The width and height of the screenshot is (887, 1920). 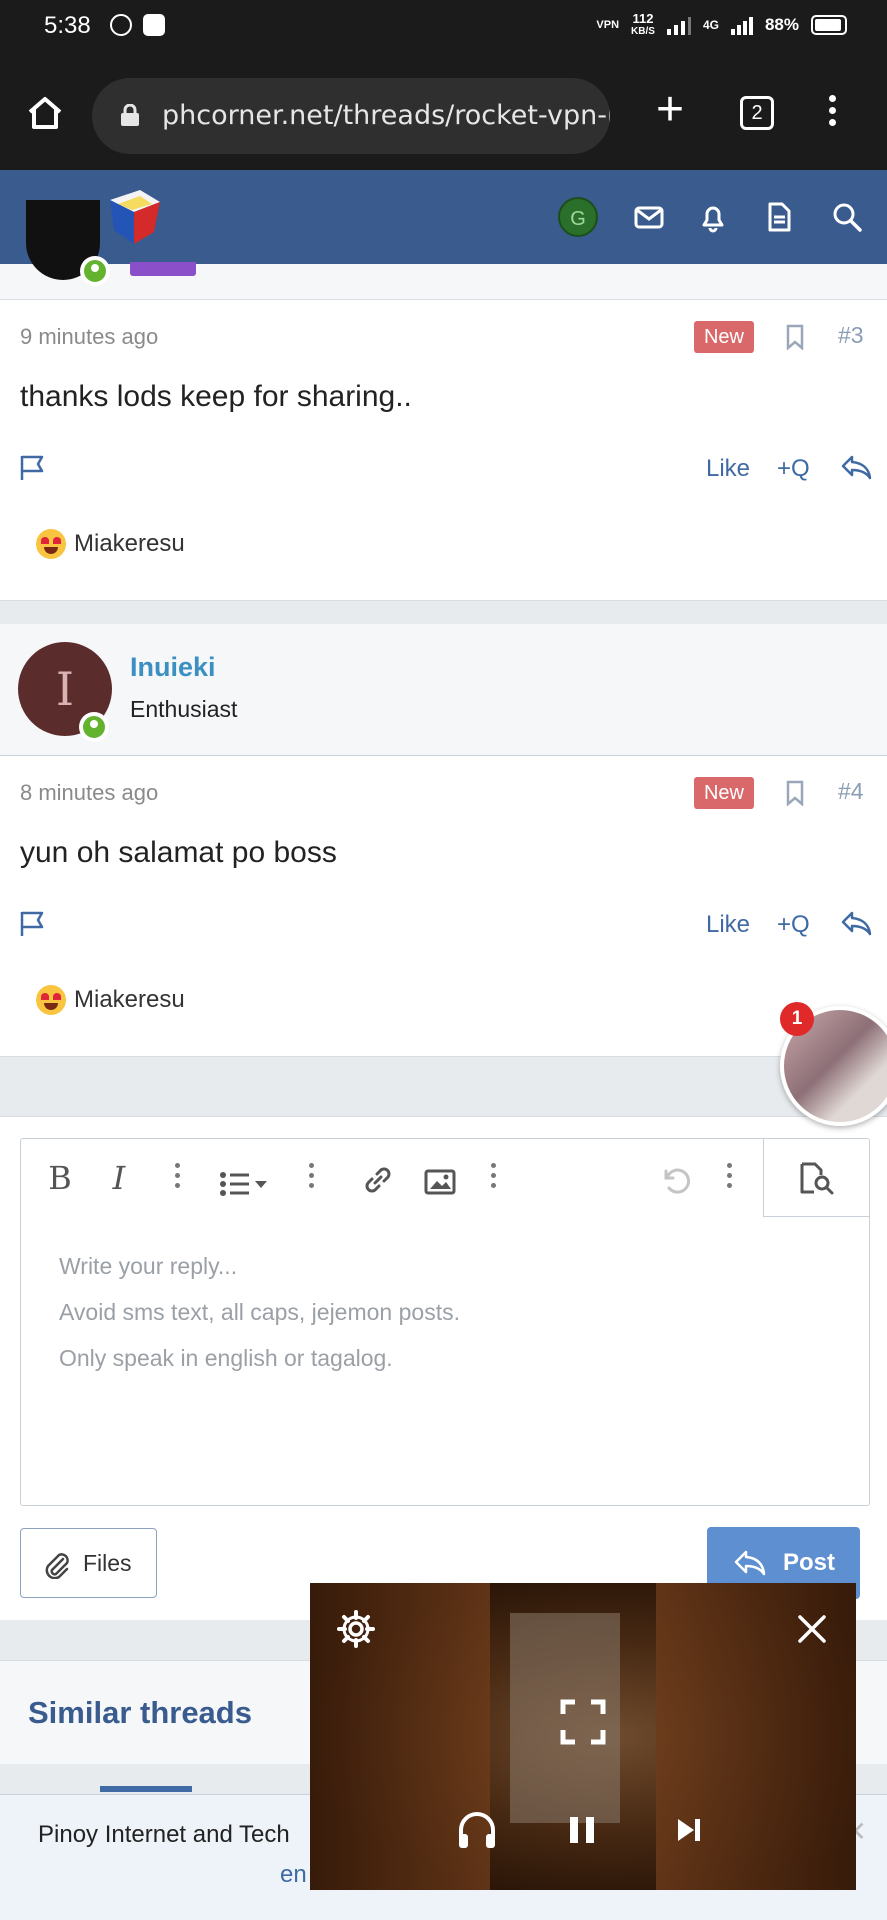 I want to click on list-dropdown-icon, so click(x=246, y=1184).